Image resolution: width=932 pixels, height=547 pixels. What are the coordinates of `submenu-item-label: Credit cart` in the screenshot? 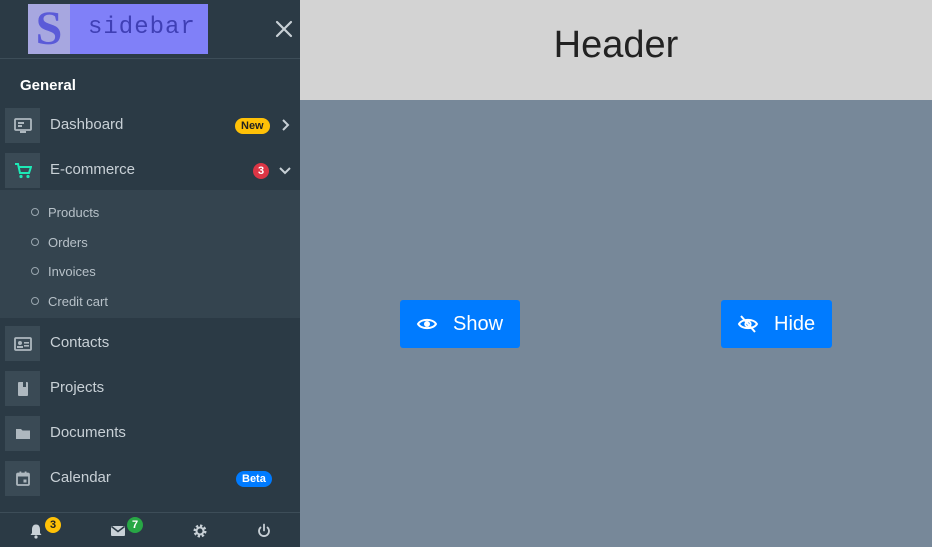 It's located at (78, 301).